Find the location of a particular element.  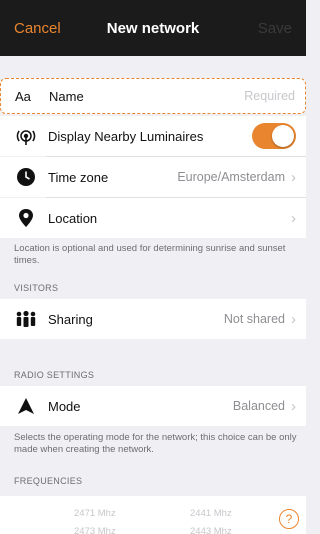

radio-settings-header: RADIO SETTINGS is located at coordinates (54, 375).